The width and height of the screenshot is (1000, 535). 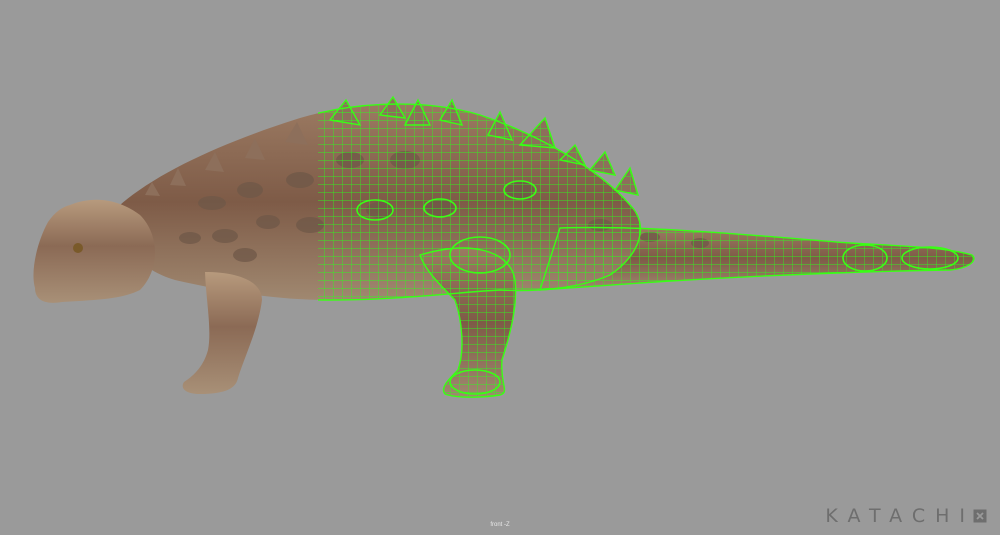 What do you see at coordinates (900, 516) in the screenshot?
I see `brand-name: KATACHI` at bounding box center [900, 516].